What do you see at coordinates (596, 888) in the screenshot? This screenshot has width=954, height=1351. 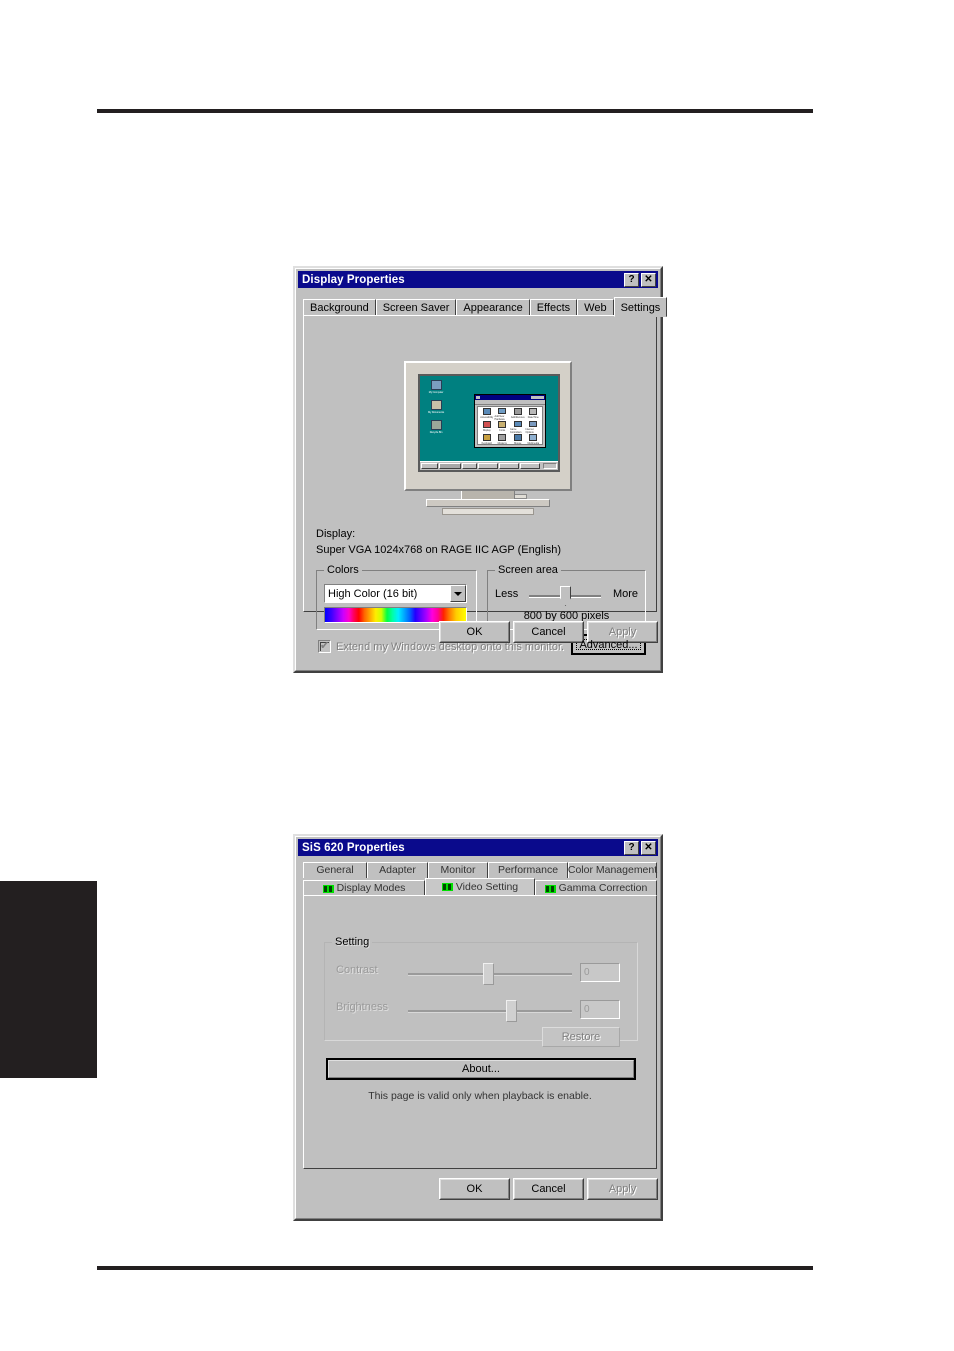 I see `tab-gamma-correction: Gamma Correction` at bounding box center [596, 888].